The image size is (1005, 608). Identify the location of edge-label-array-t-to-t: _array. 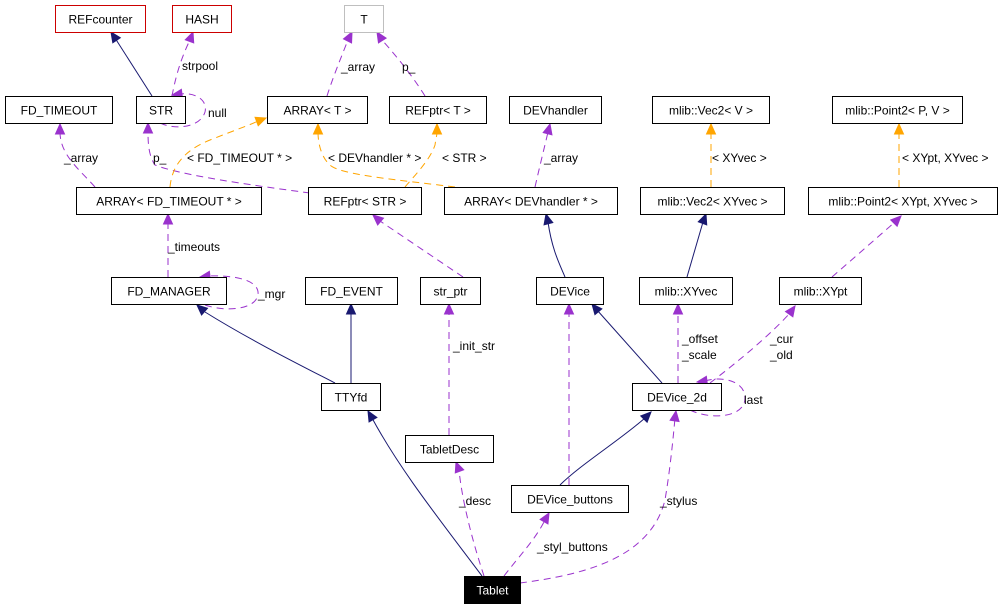
(357, 67).